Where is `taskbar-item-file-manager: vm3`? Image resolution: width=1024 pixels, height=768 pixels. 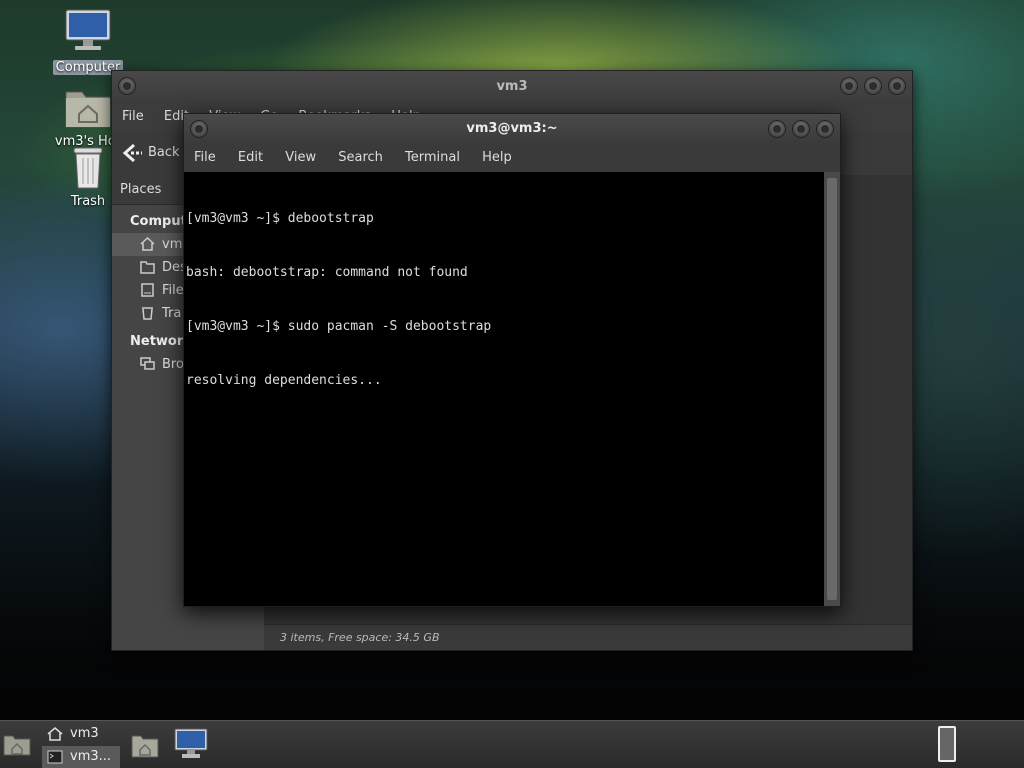 taskbar-item-file-manager: vm3 is located at coordinates (81, 734).